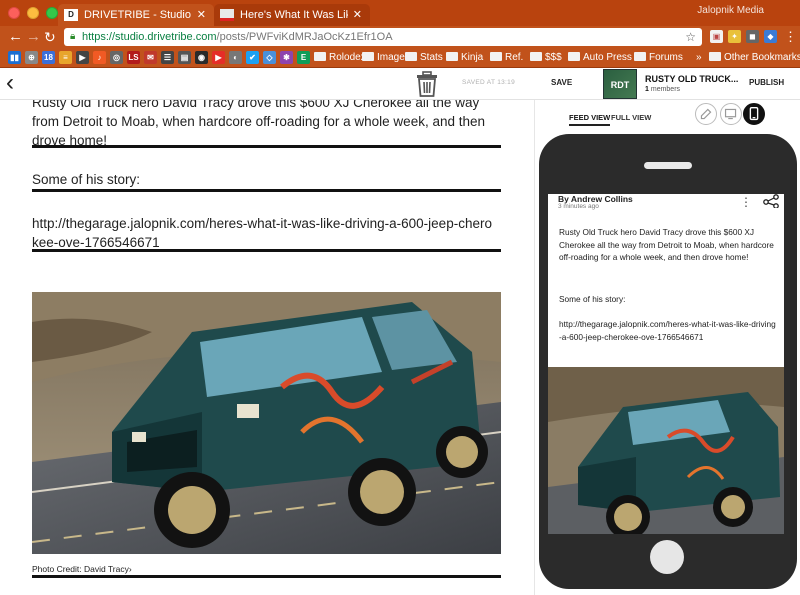 This screenshot has height=595, width=800. What do you see at coordinates (770, 36) in the screenshot?
I see `extension-icon: ◆` at bounding box center [770, 36].